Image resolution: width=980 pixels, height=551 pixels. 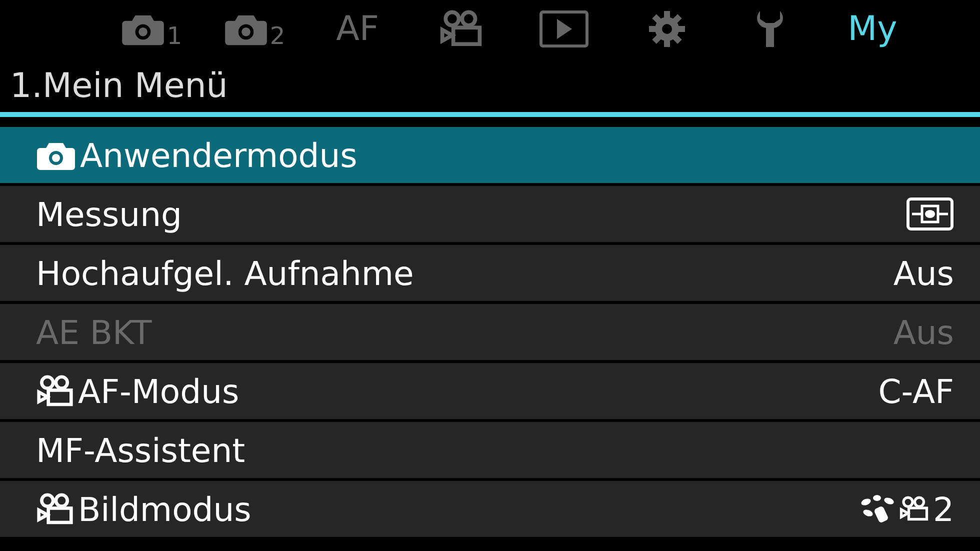 I want to click on menu-tab: AF, so click(x=357, y=29).